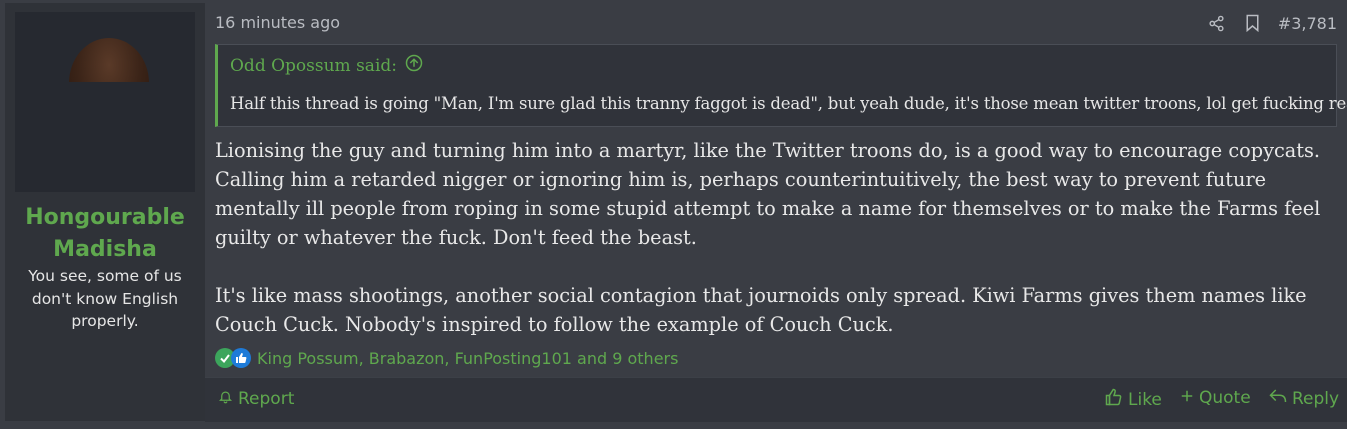 The width and height of the screenshot is (1347, 429). I want to click on quote-button: Quote, so click(1215, 398).